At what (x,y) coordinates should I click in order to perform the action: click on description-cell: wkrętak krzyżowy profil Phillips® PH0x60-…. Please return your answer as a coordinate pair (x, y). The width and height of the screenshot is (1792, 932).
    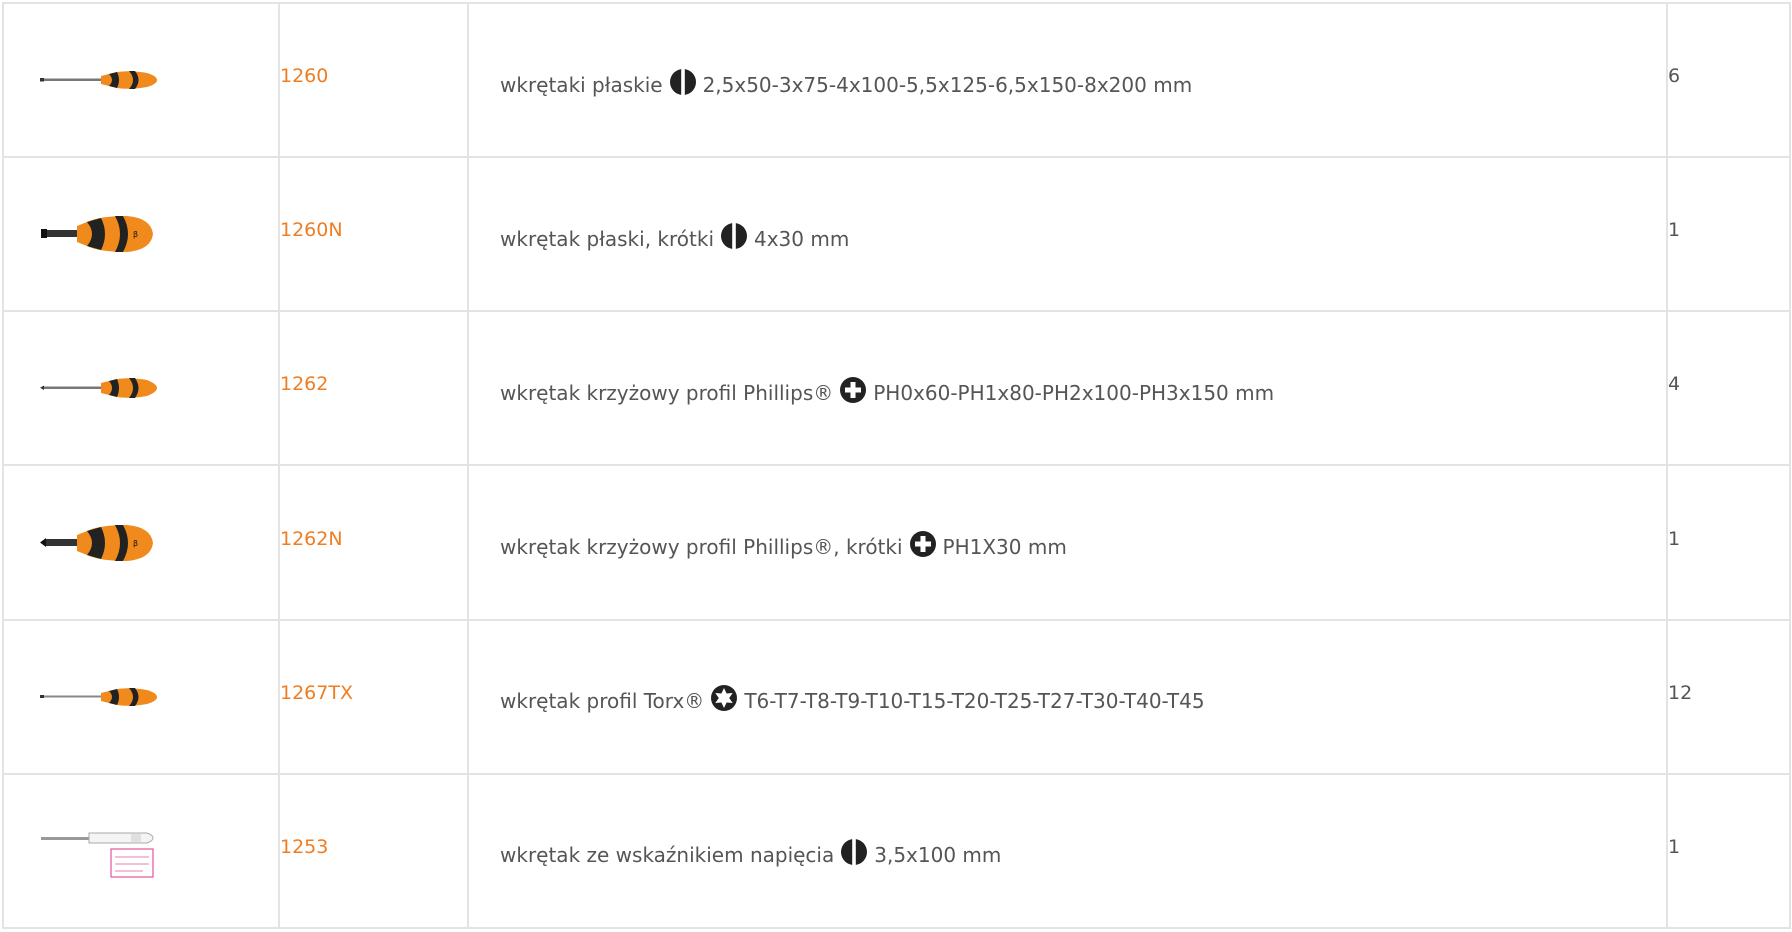
    Looking at the image, I should click on (1067, 388).